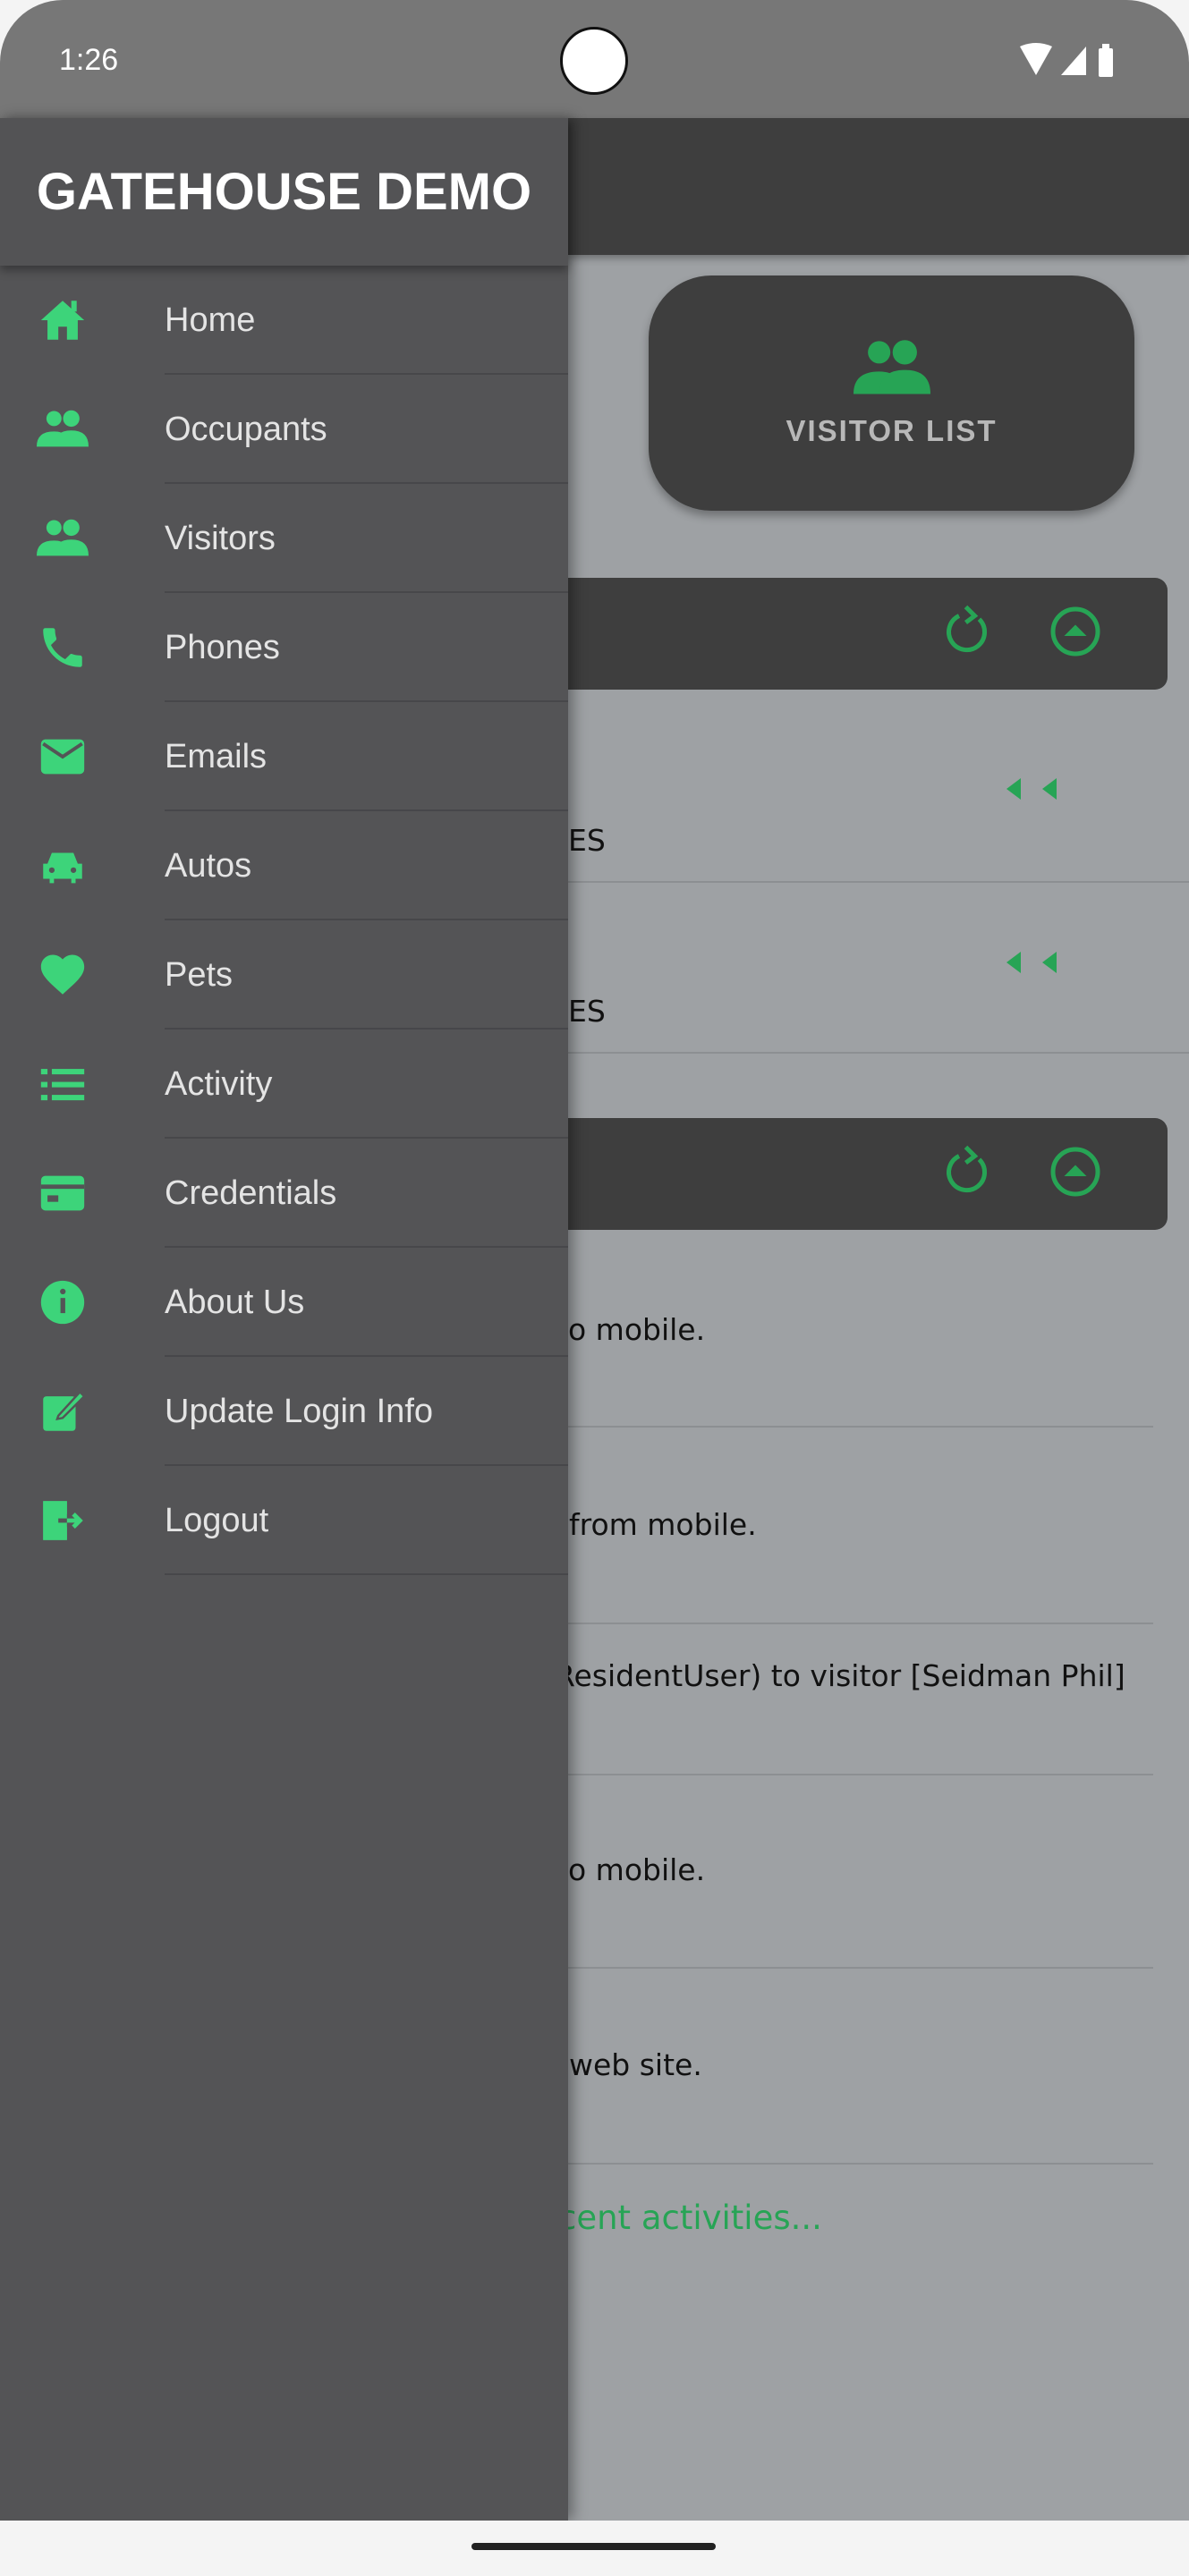 The height and width of the screenshot is (2576, 1189). I want to click on drawer-item-label: Logout, so click(217, 1520).